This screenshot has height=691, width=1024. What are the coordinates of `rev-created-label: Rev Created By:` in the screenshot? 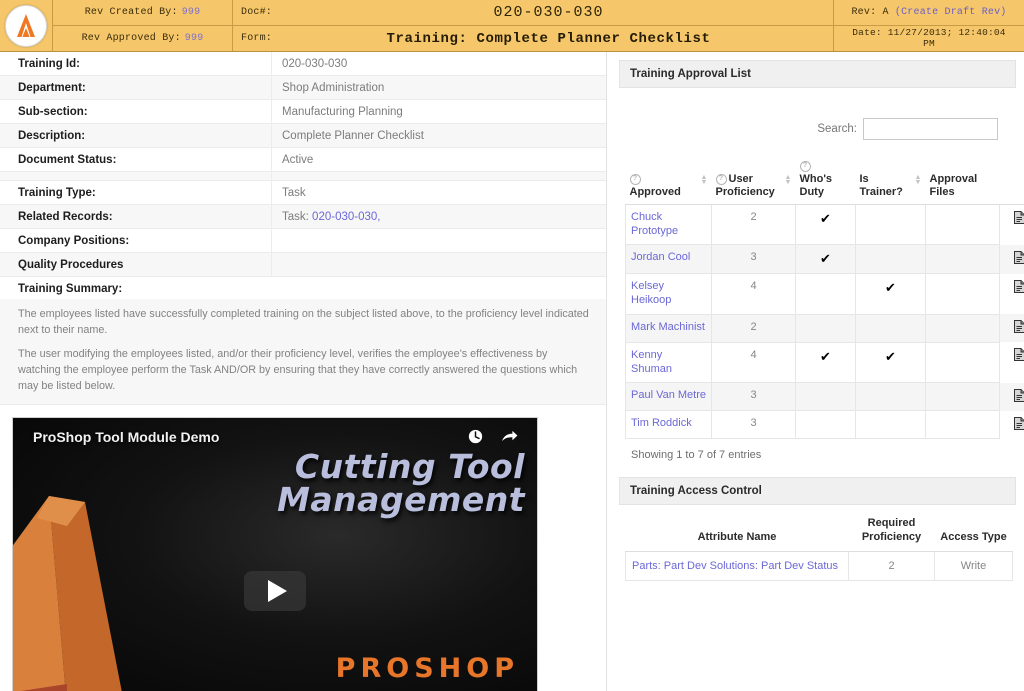 It's located at (131, 12).